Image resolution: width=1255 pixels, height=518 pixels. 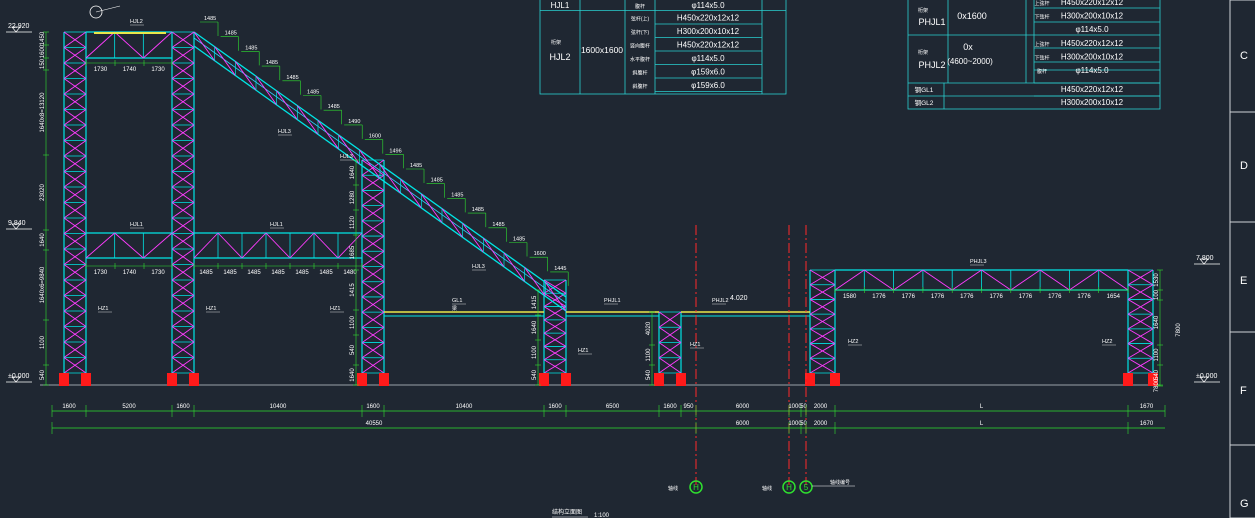 I want to click on elevation-top: 22.920, so click(x=19, y=26).